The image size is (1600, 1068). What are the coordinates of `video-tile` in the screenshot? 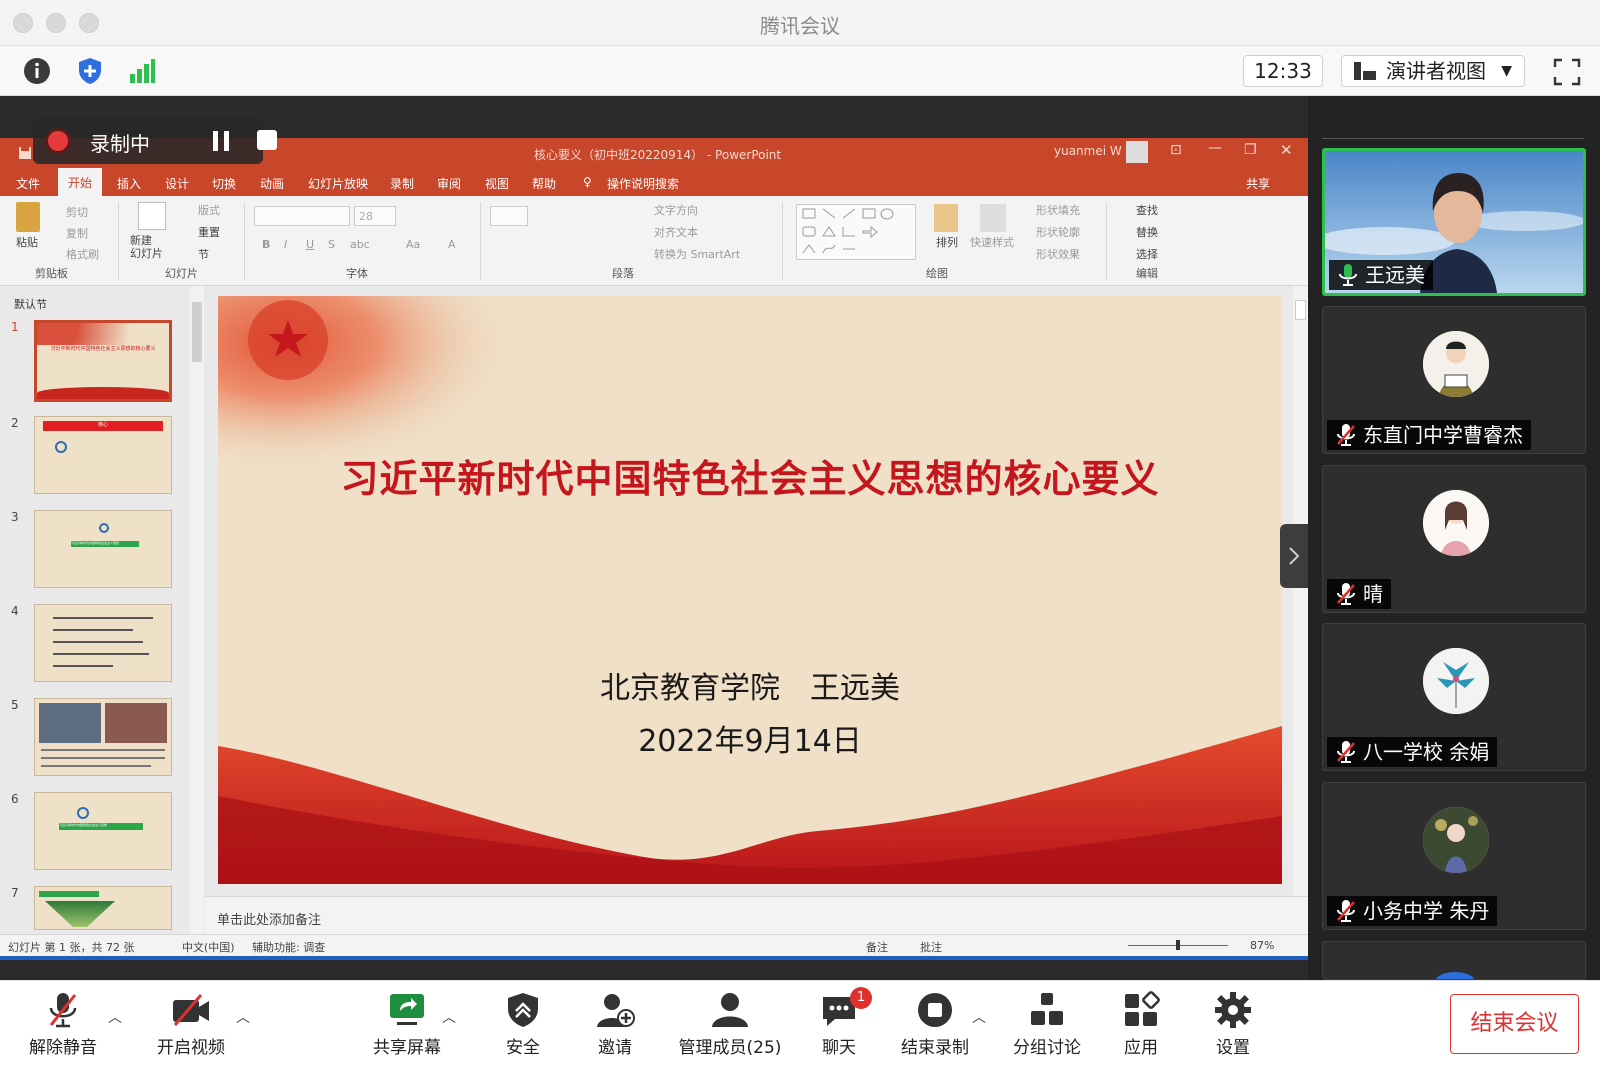 It's located at (1454, 960).